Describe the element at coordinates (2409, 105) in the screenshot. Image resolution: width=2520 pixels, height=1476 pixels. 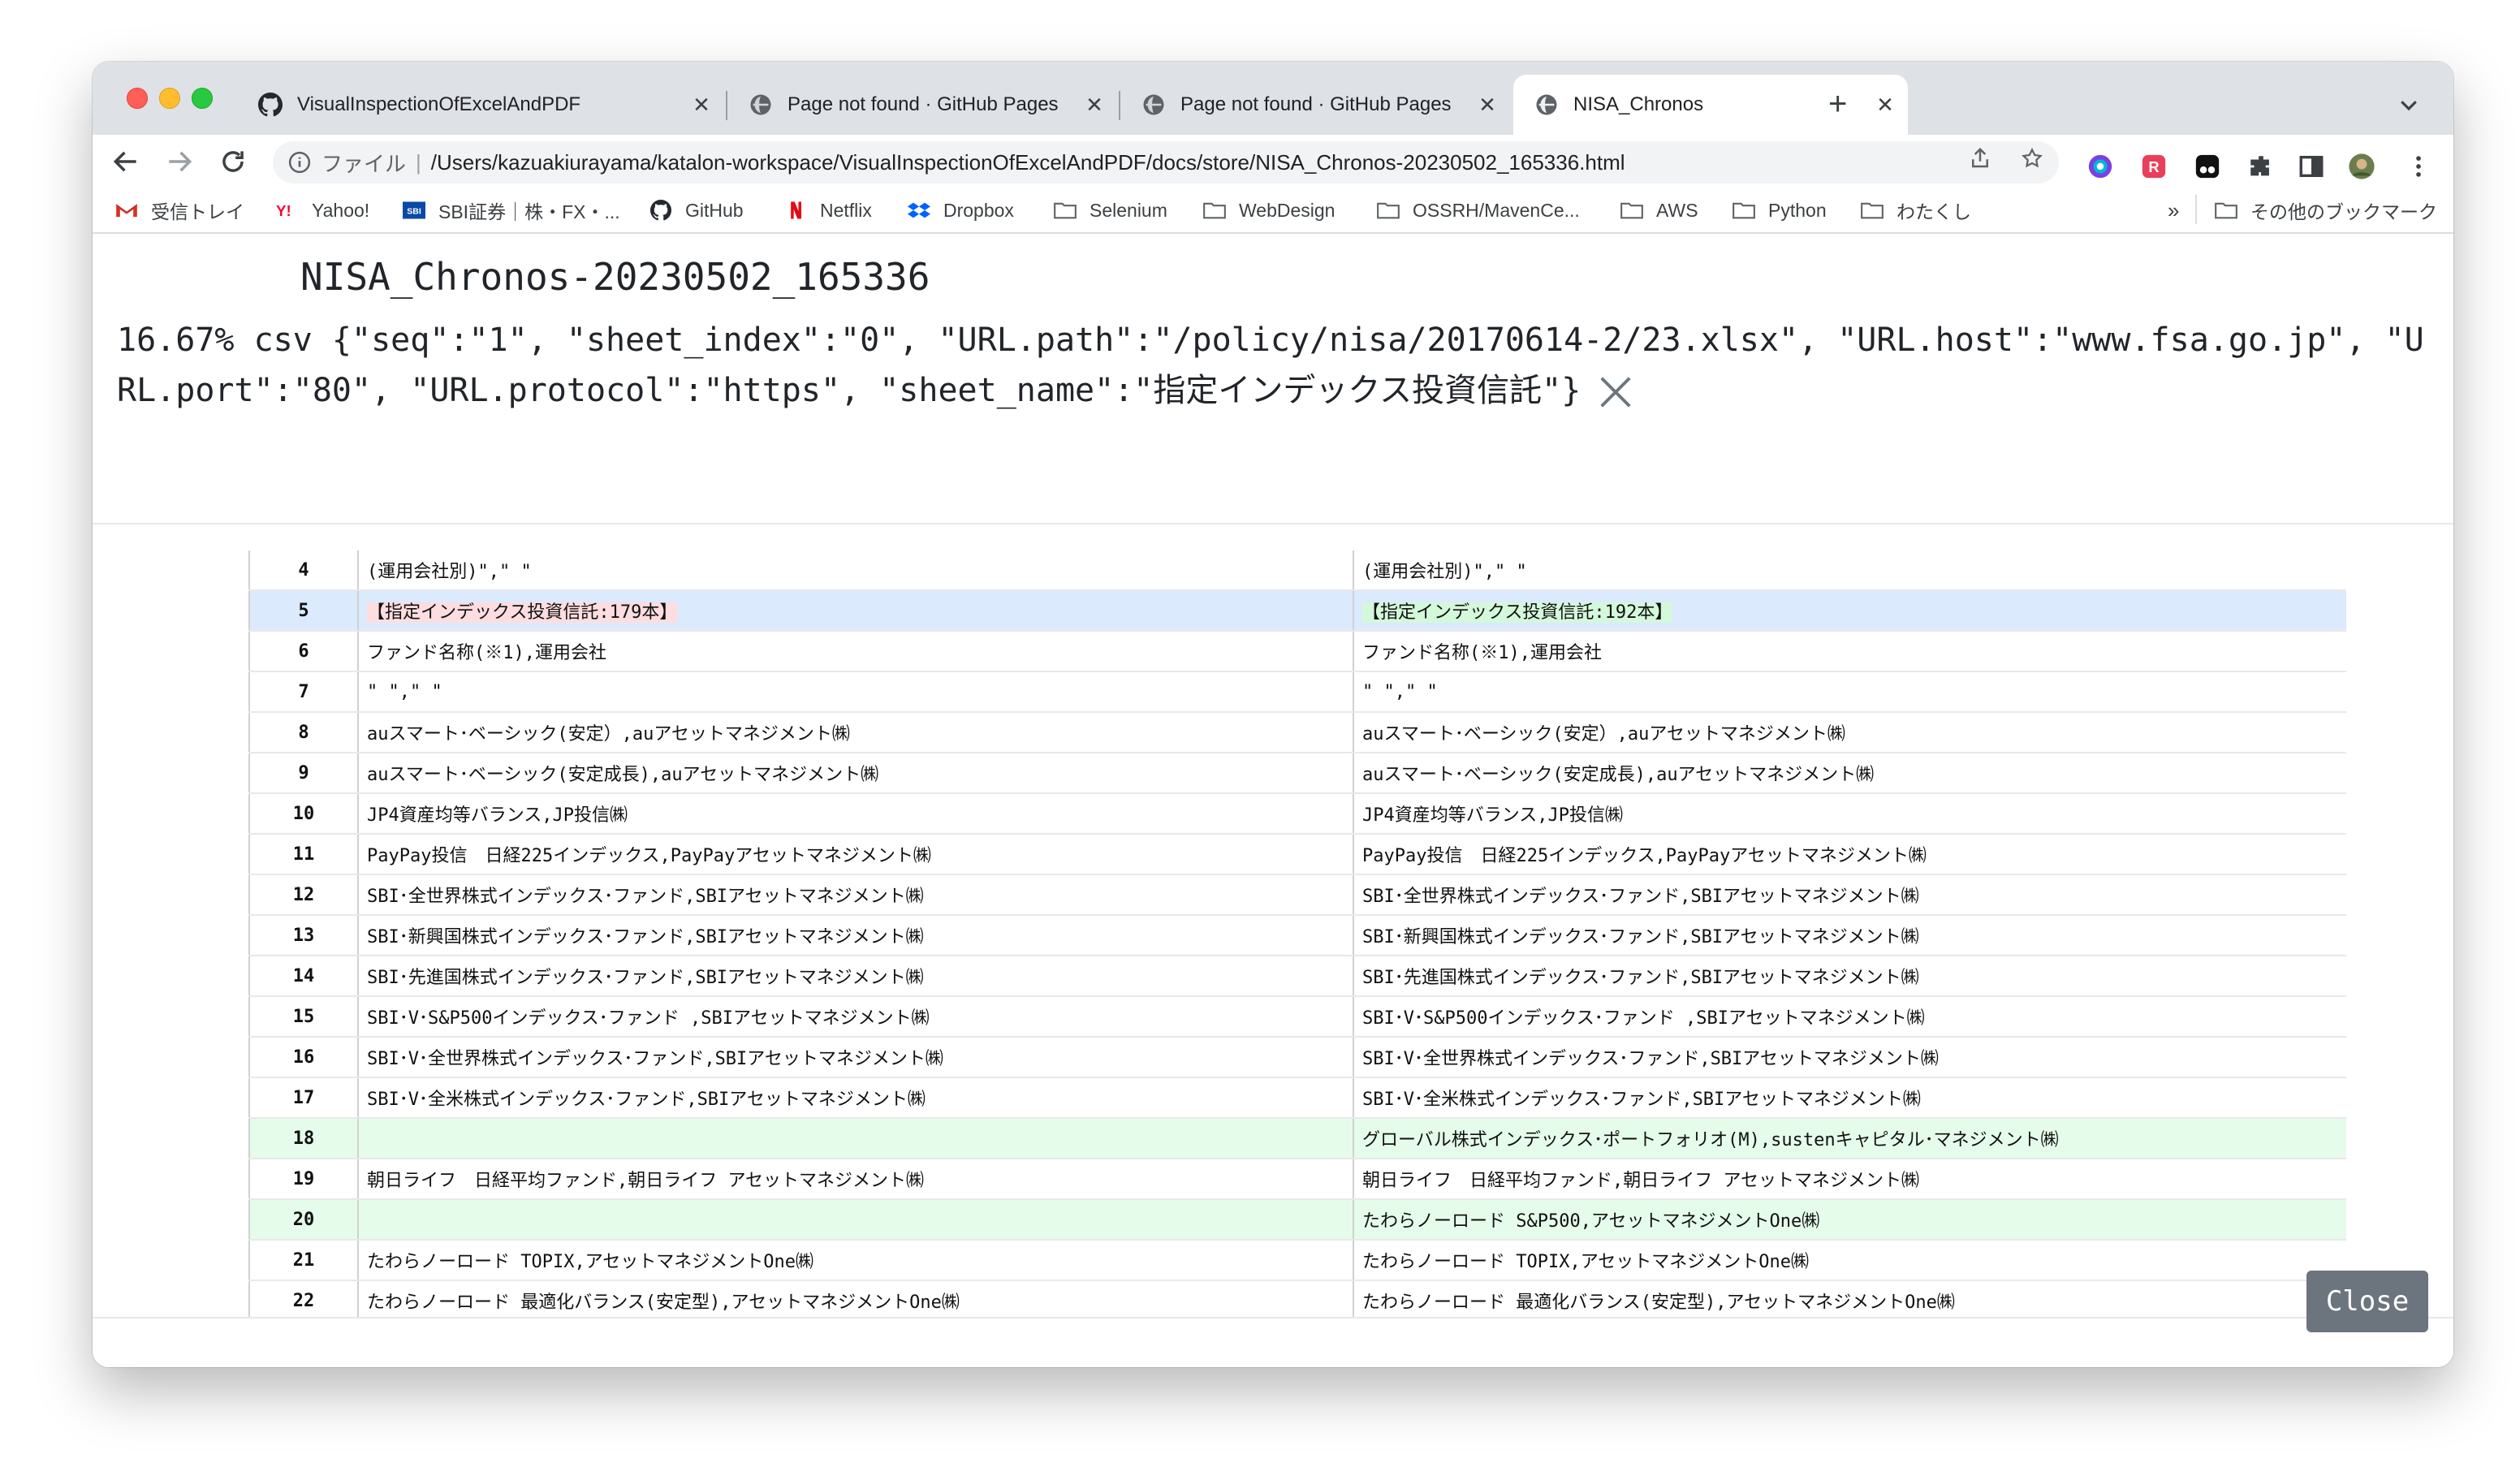
I see `chevron-down-icon` at that location.